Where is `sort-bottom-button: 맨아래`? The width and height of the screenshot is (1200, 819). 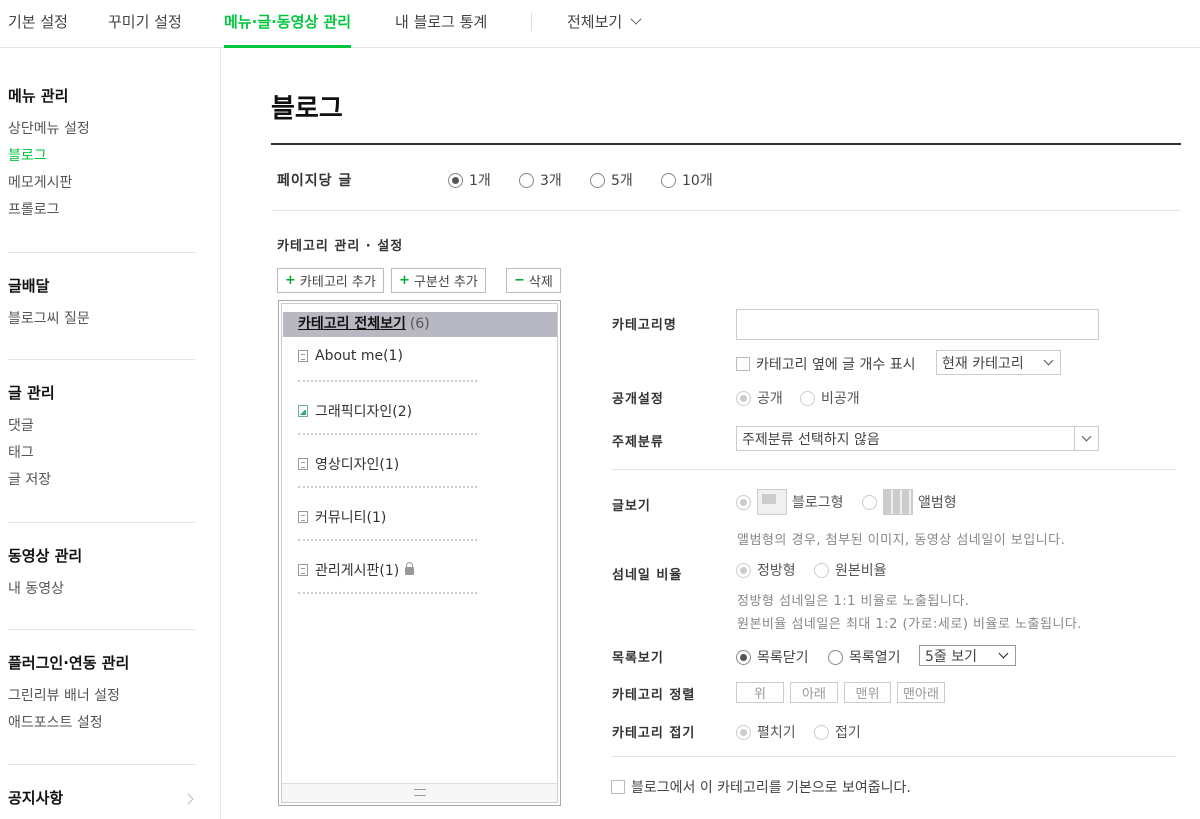
sort-bottom-button: 맨아래 is located at coordinates (921, 692).